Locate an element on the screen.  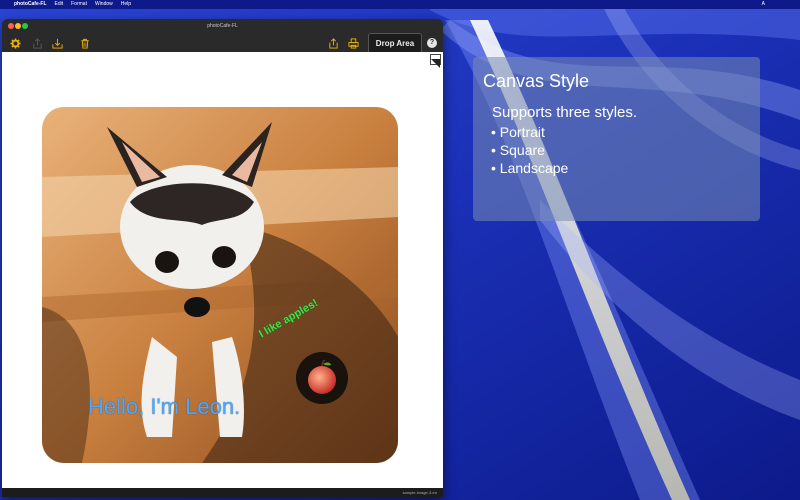
menu-status-area: A is located at coordinates (768, 4).